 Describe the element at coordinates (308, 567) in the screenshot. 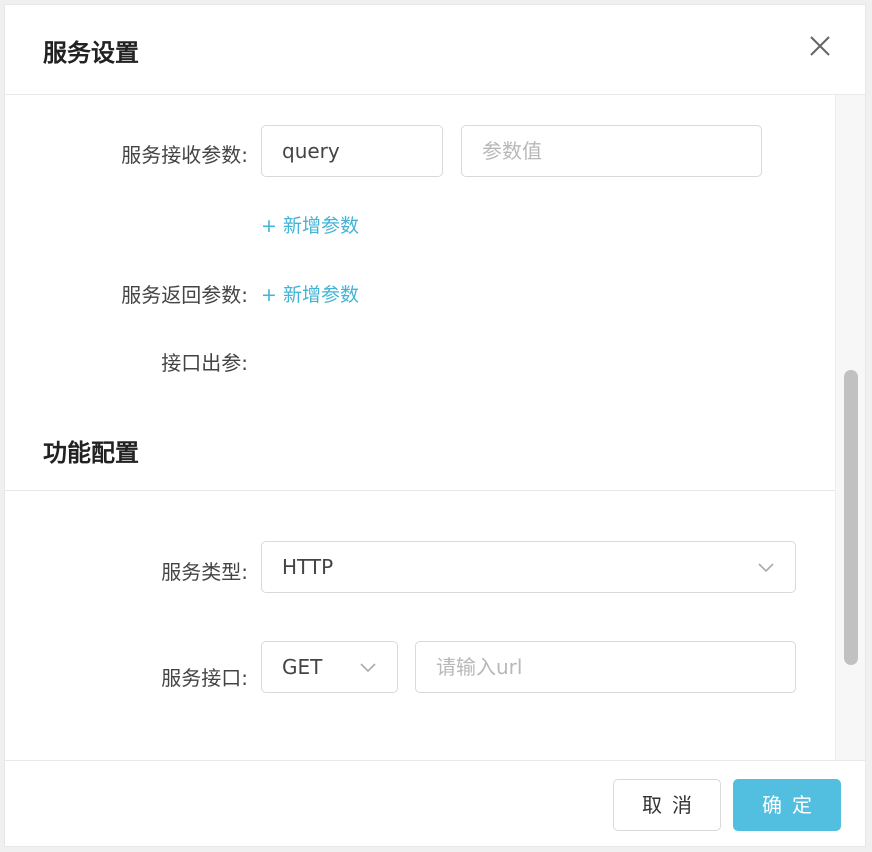

I see `service-type-value: HTTP` at that location.